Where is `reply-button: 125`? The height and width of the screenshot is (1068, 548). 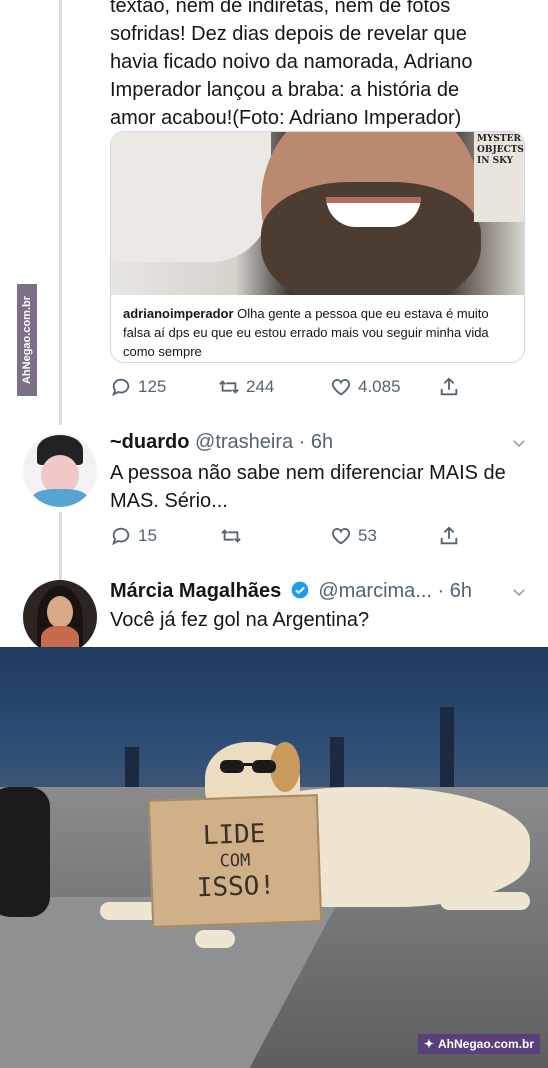 reply-button: 125 is located at coordinates (138, 387).